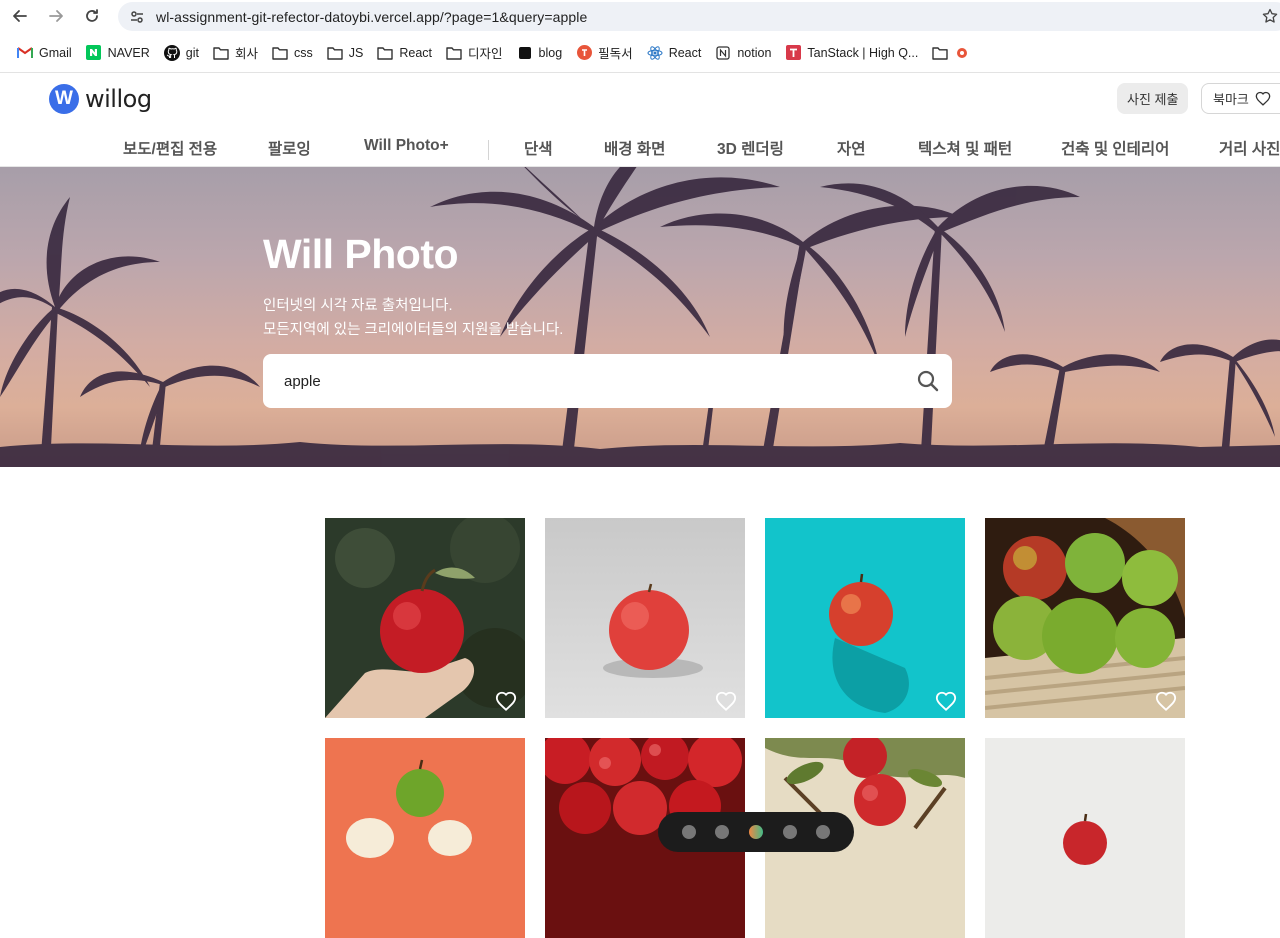 This screenshot has height=938, width=1280. What do you see at coordinates (1249, 148) in the screenshot?
I see `category-street-photography: 거리 사진` at bounding box center [1249, 148].